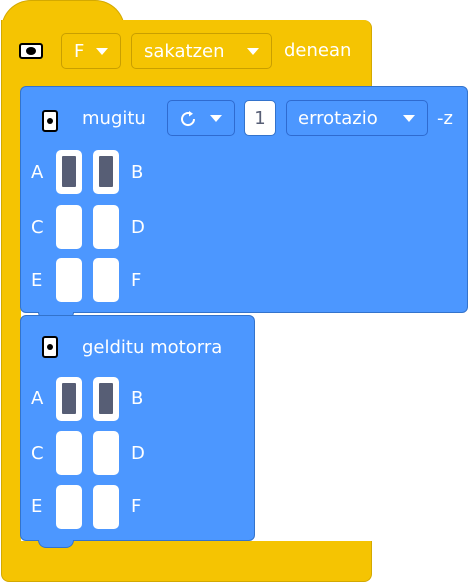 The width and height of the screenshot is (469, 583). Describe the element at coordinates (201, 118) in the screenshot. I see `direction-dropdown` at that location.